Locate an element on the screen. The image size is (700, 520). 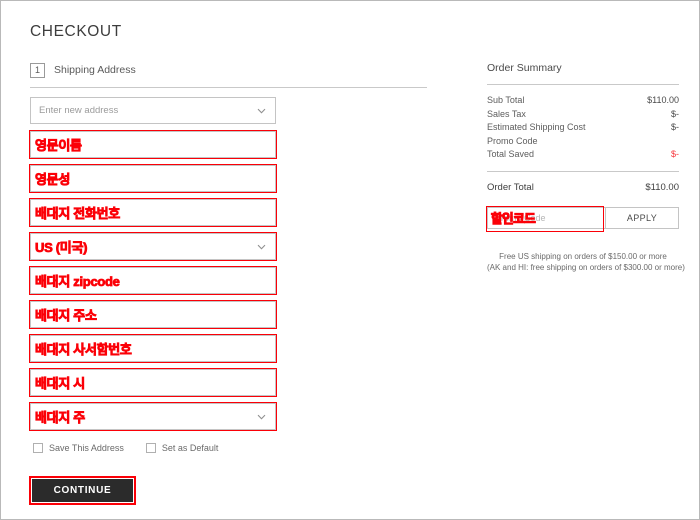
checkbox-label: Save This Address is located at coordinates (86, 448).